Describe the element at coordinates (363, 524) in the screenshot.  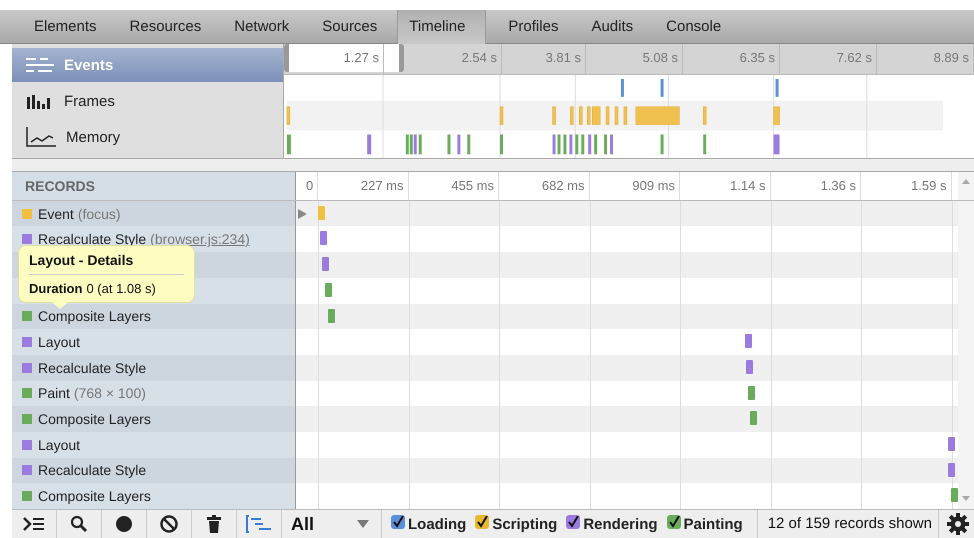
I see `caret-icon` at that location.